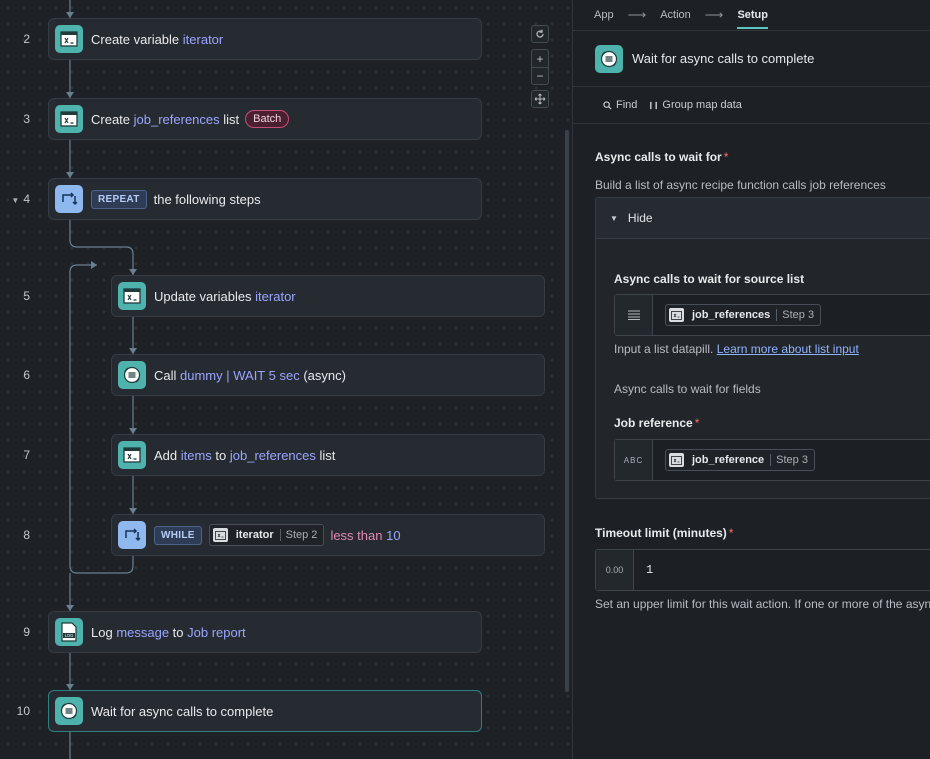 The height and width of the screenshot is (759, 930). Describe the element at coordinates (26, 455) in the screenshot. I see `step-number-text: 7` at that location.